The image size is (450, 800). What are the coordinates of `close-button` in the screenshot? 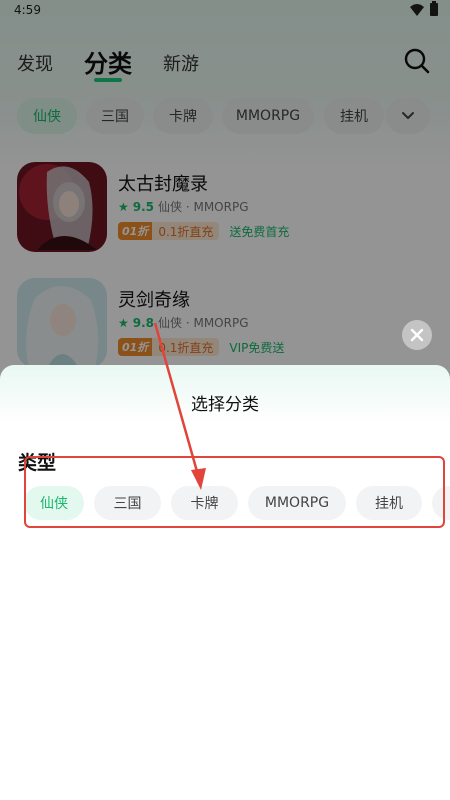 It's located at (417, 335).